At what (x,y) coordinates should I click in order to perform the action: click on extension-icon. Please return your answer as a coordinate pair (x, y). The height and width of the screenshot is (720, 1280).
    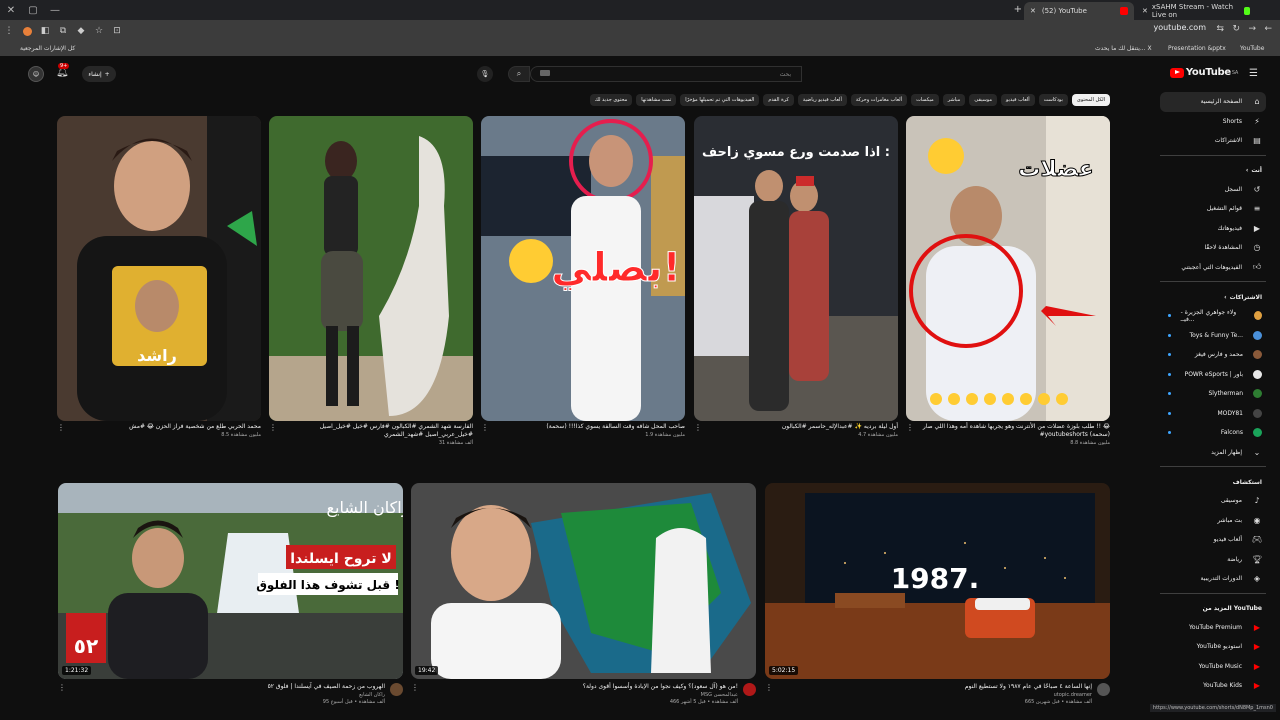
    Looking at the image, I should click on (27, 31).